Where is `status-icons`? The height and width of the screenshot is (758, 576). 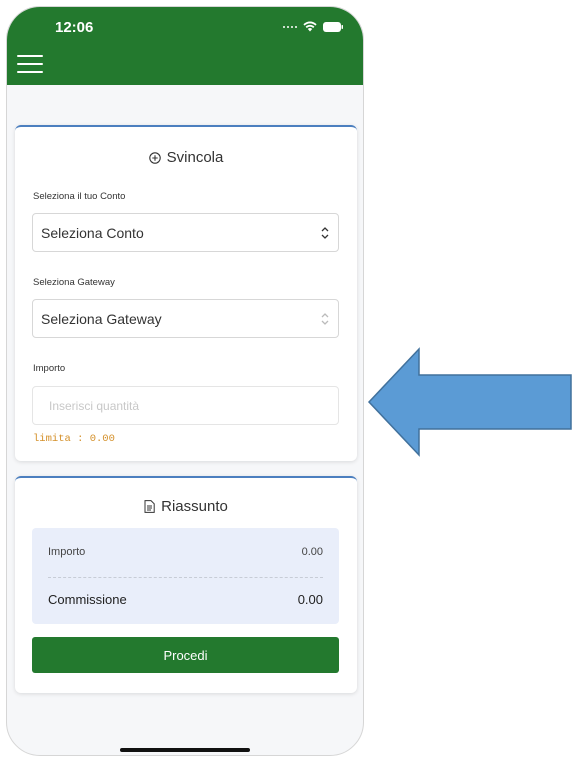 status-icons is located at coordinates (313, 26).